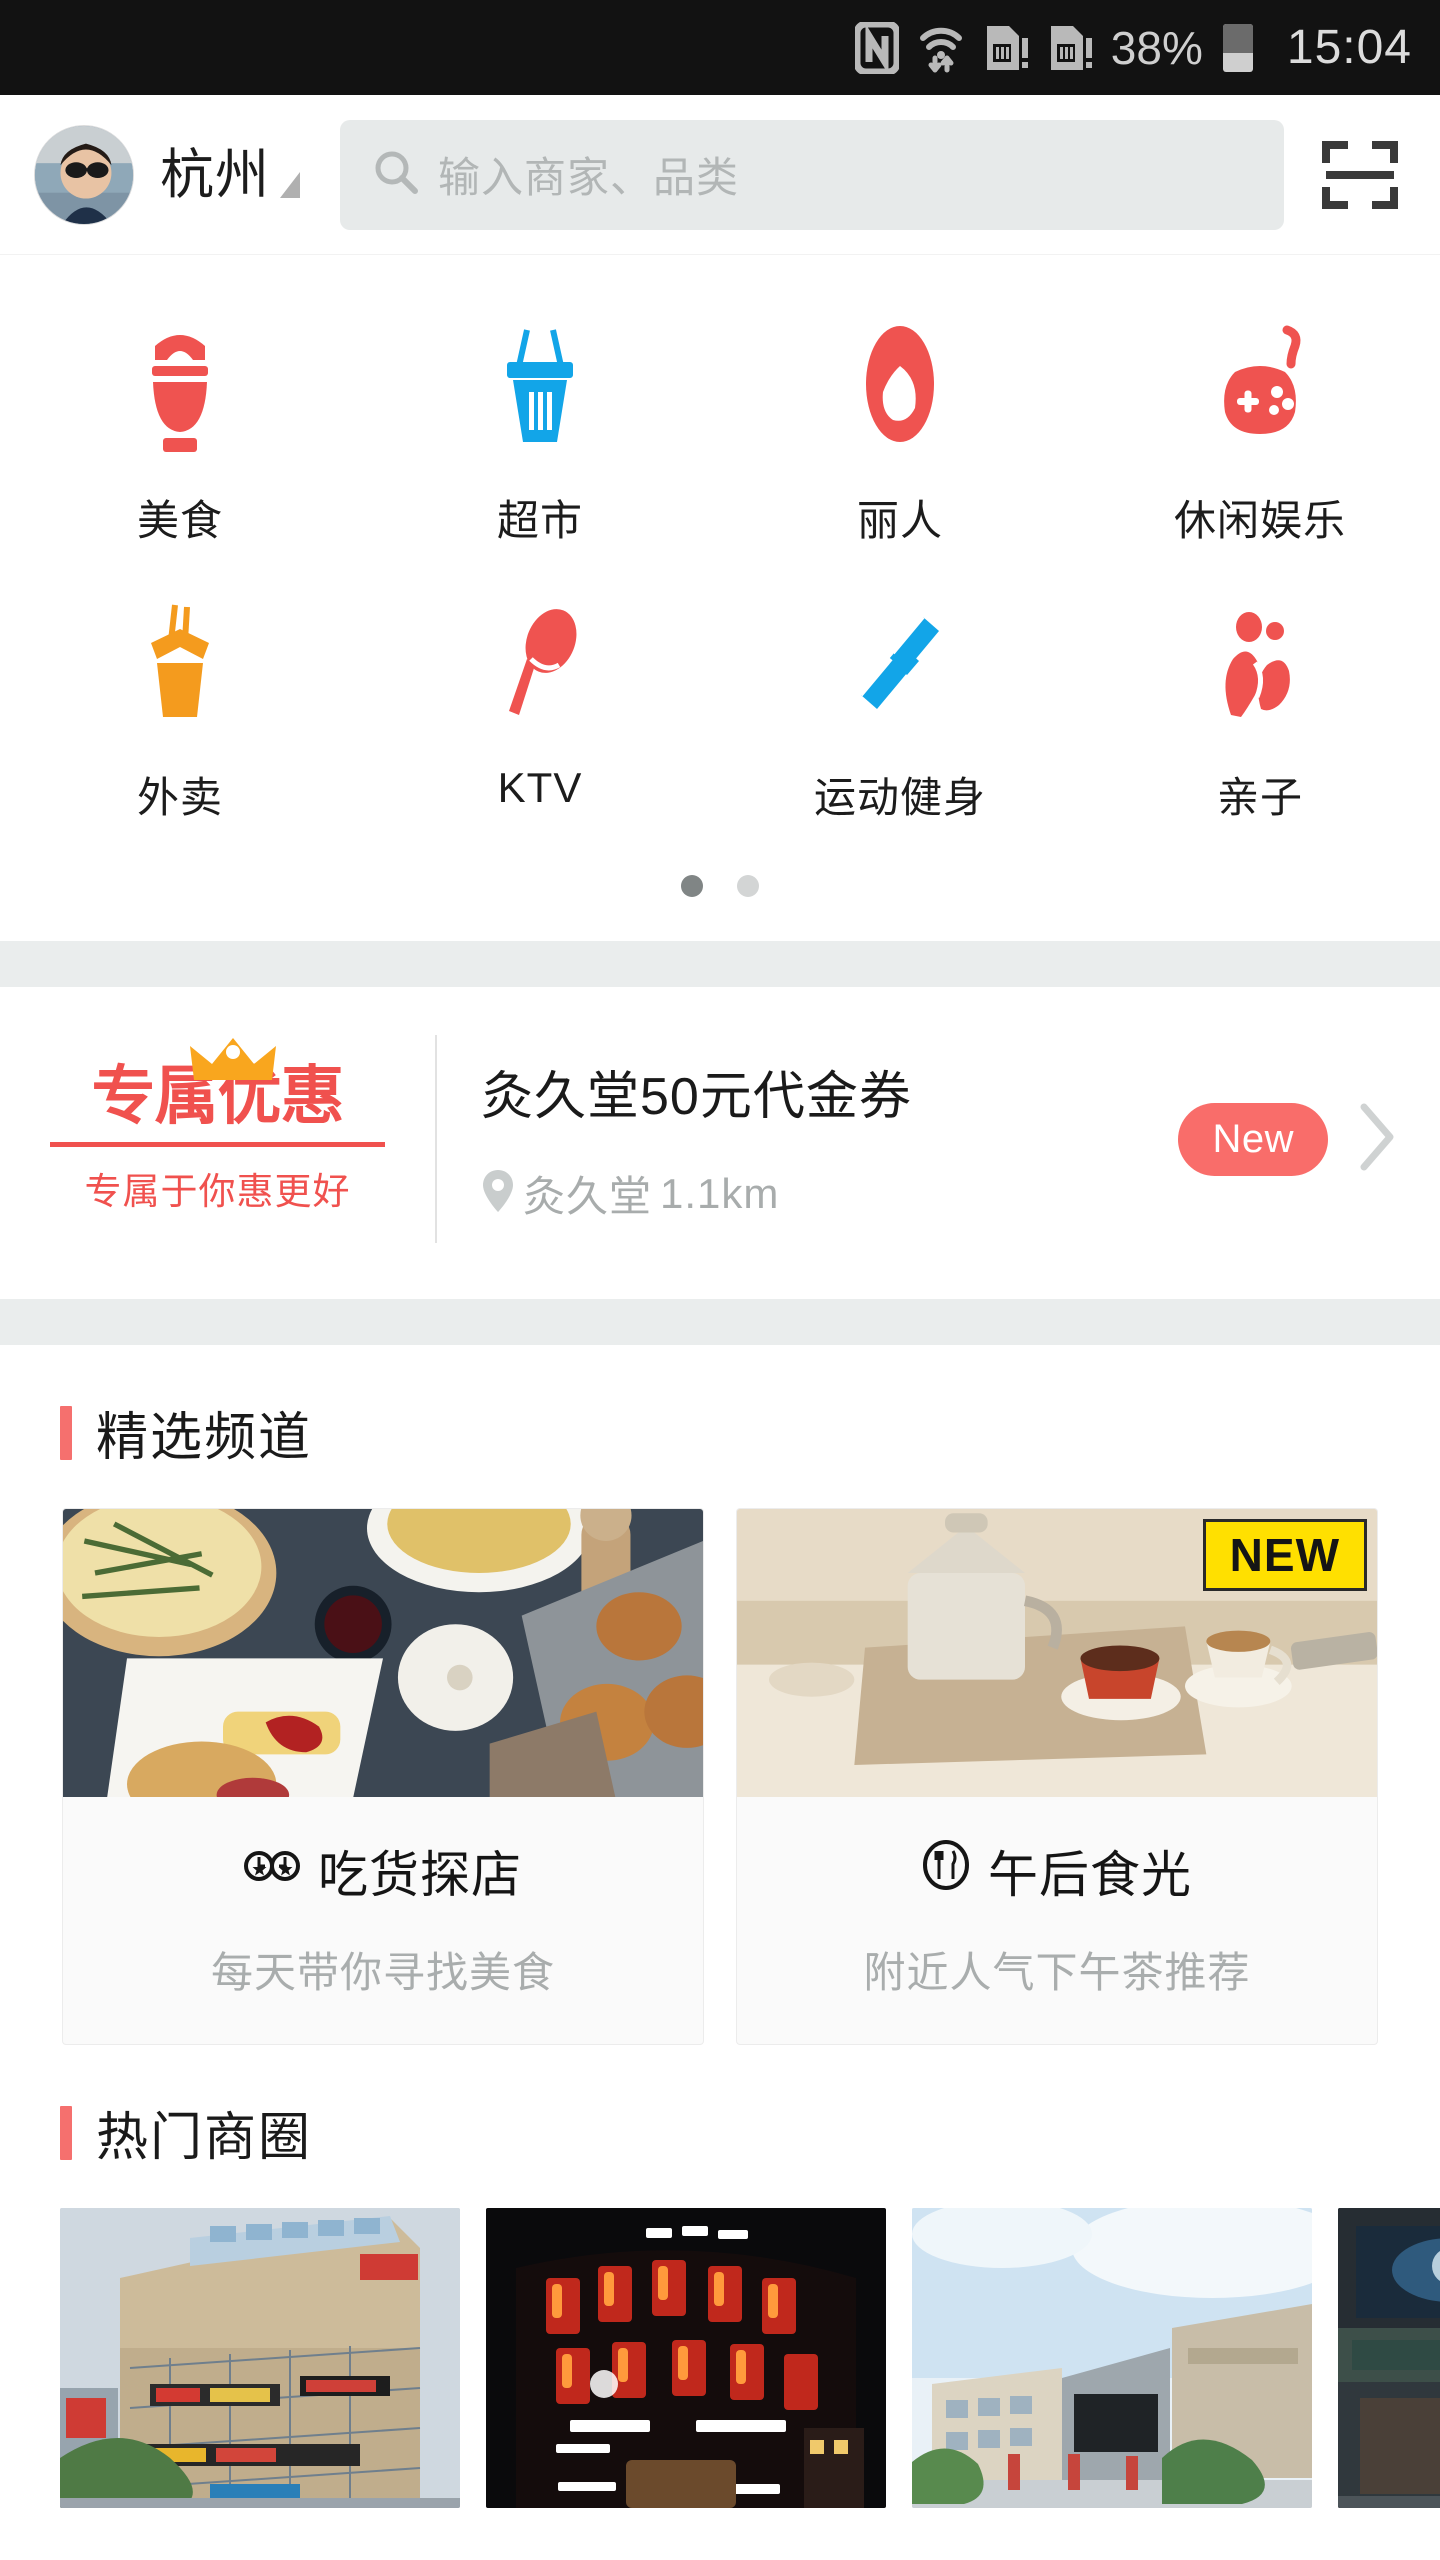  Describe the element at coordinates (1260, 663) in the screenshot. I see `parent-child-icon` at that location.